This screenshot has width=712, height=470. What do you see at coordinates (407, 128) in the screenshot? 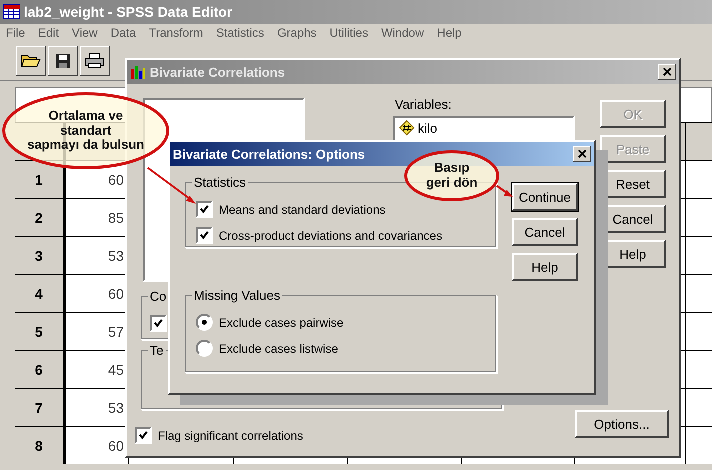
I see `numeric-variable-icon` at bounding box center [407, 128].